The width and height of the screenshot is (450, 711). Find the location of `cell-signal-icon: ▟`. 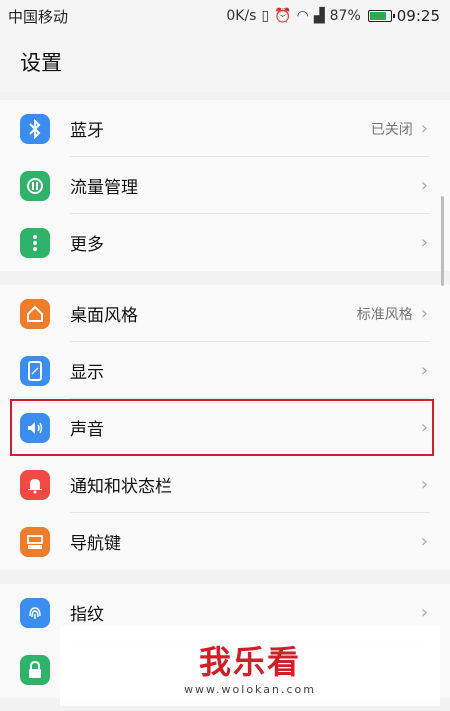

cell-signal-icon: ▟ is located at coordinates (319, 16).